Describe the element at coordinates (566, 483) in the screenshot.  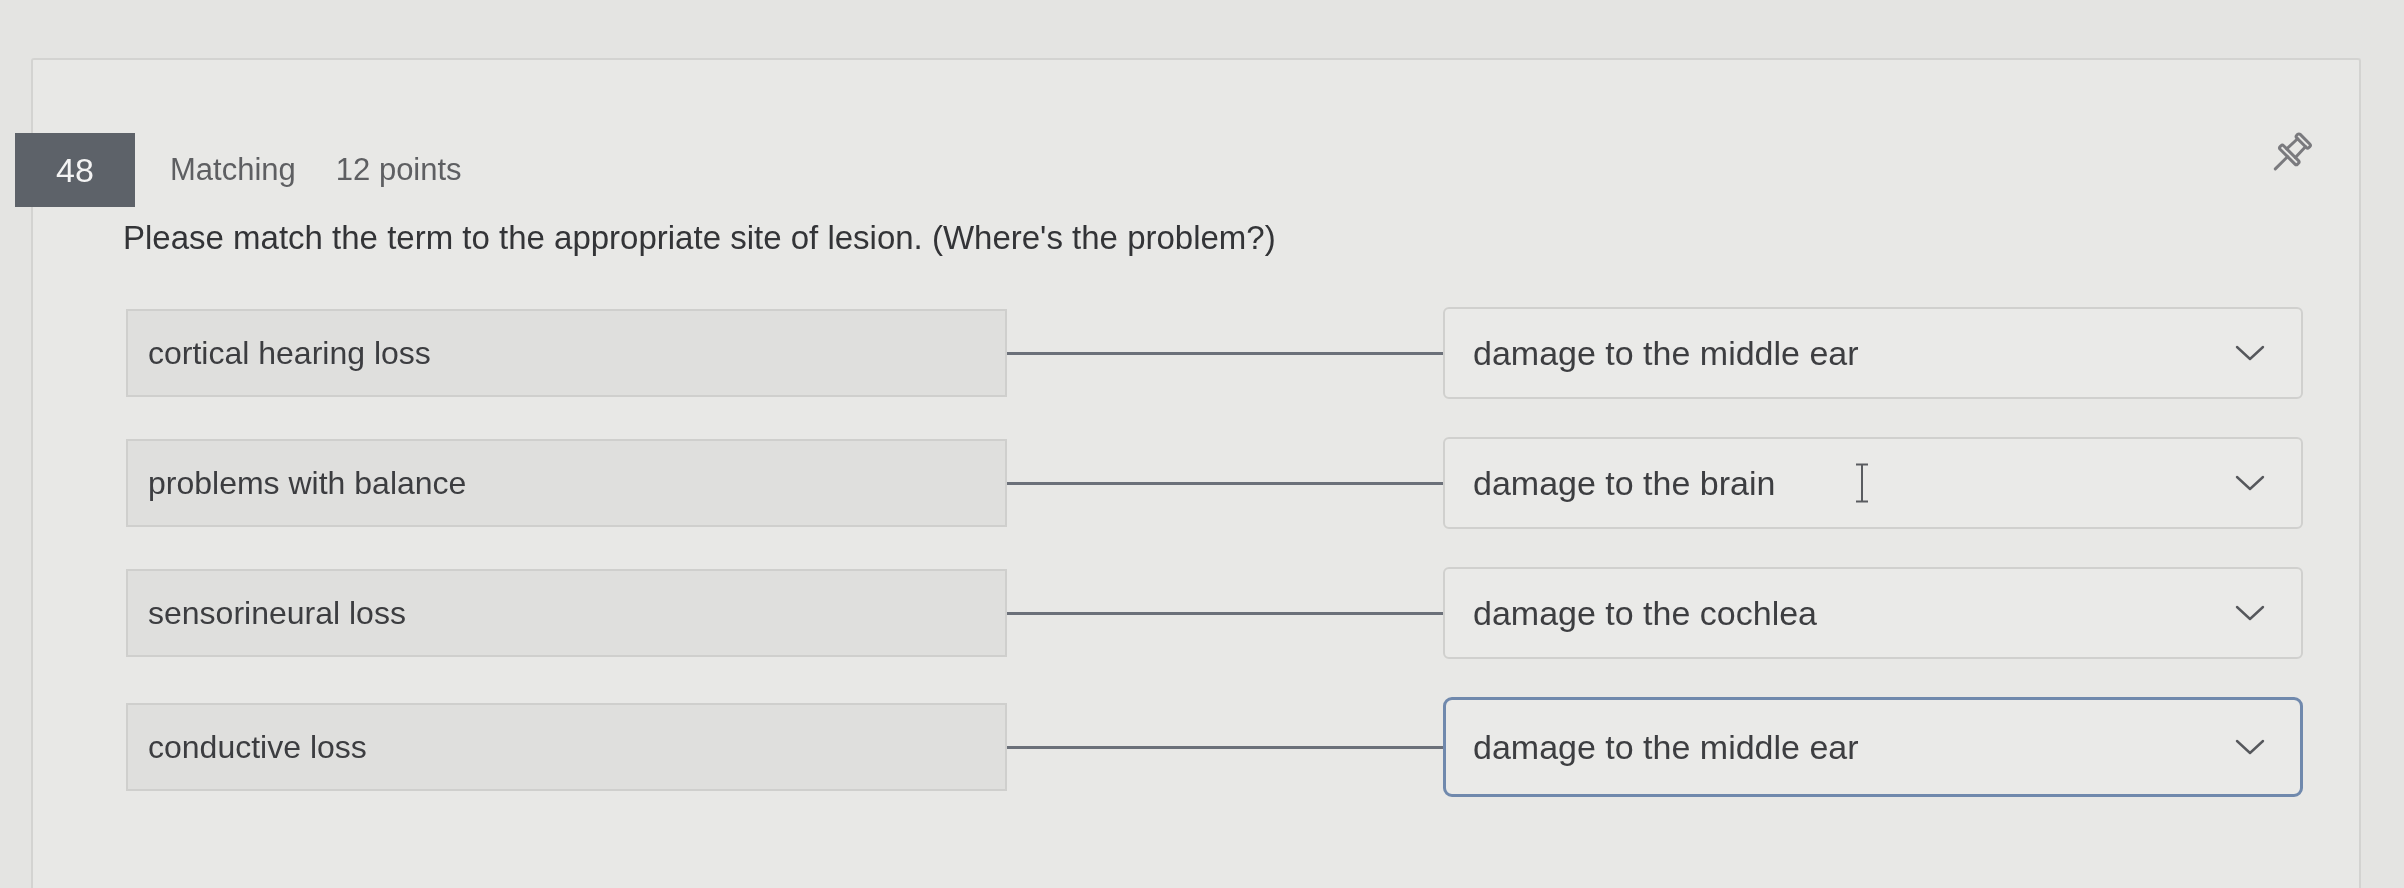
I see `matching-term: problems with balance` at that location.